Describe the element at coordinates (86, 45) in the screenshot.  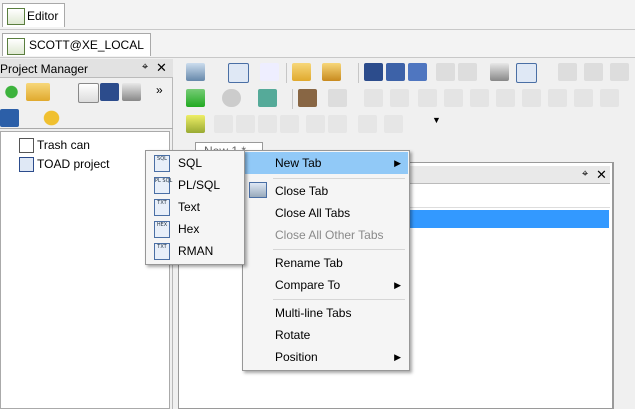
I see `tab-connection-label: SCOTT@XE_LOCAL` at that location.